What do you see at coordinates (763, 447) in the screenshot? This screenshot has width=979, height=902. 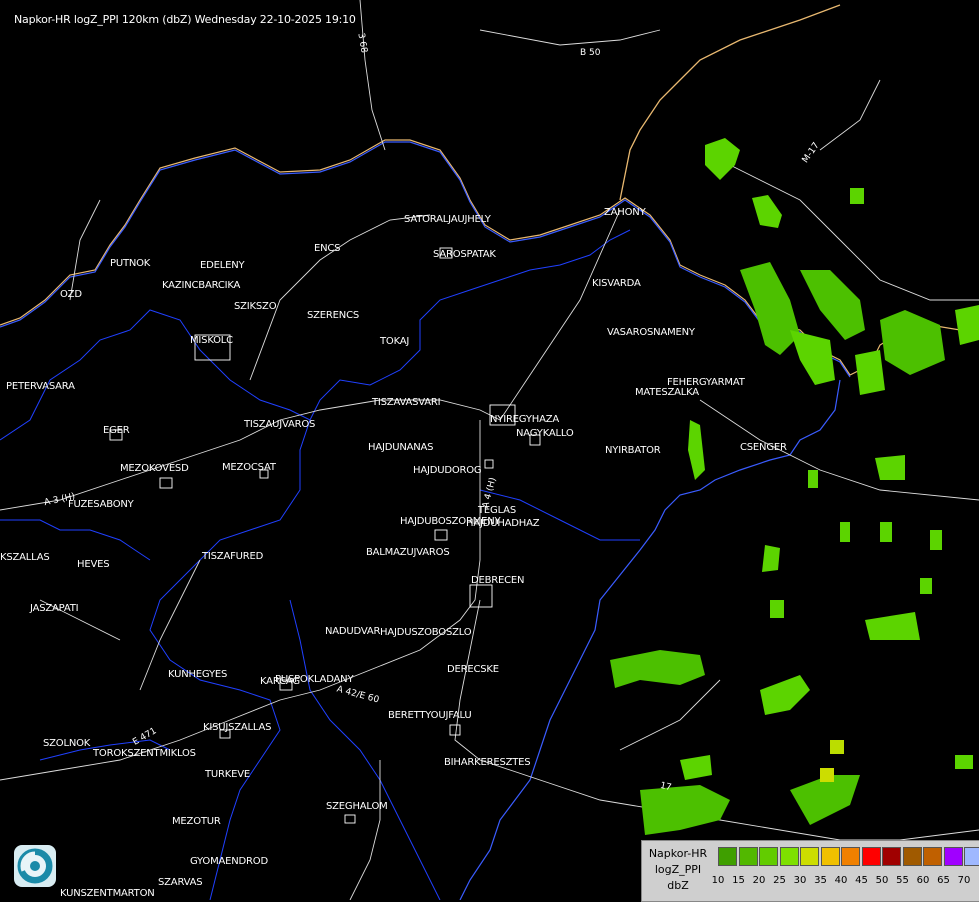 I see `town-label: CSENGER` at bounding box center [763, 447].